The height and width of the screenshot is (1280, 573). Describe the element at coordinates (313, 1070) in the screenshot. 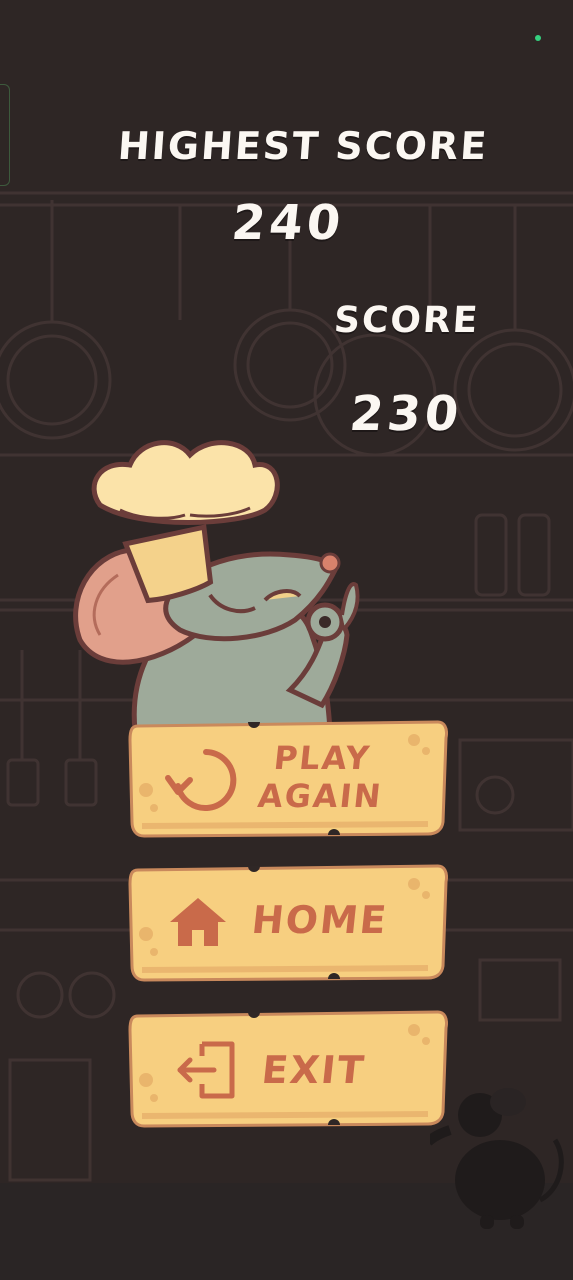

I see `exit-label: EXIT` at that location.